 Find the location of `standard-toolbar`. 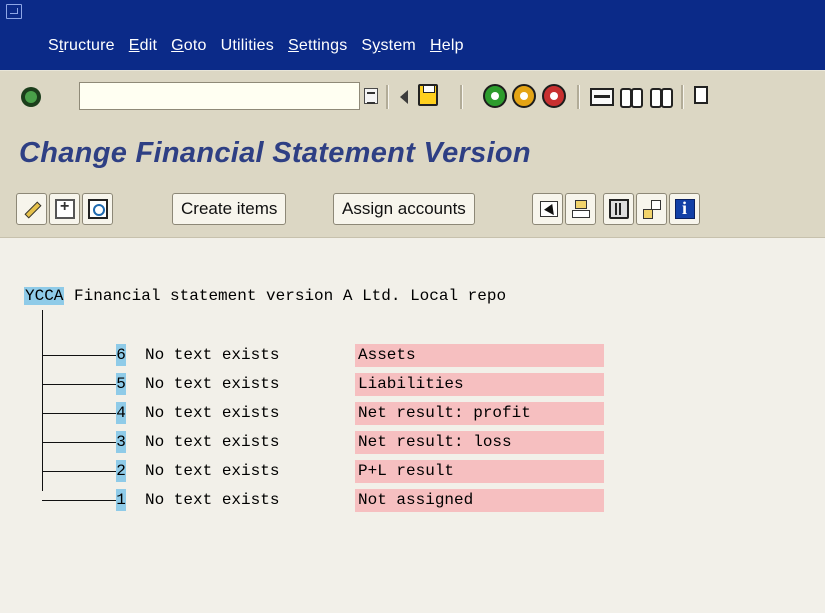

standard-toolbar is located at coordinates (412, 97).